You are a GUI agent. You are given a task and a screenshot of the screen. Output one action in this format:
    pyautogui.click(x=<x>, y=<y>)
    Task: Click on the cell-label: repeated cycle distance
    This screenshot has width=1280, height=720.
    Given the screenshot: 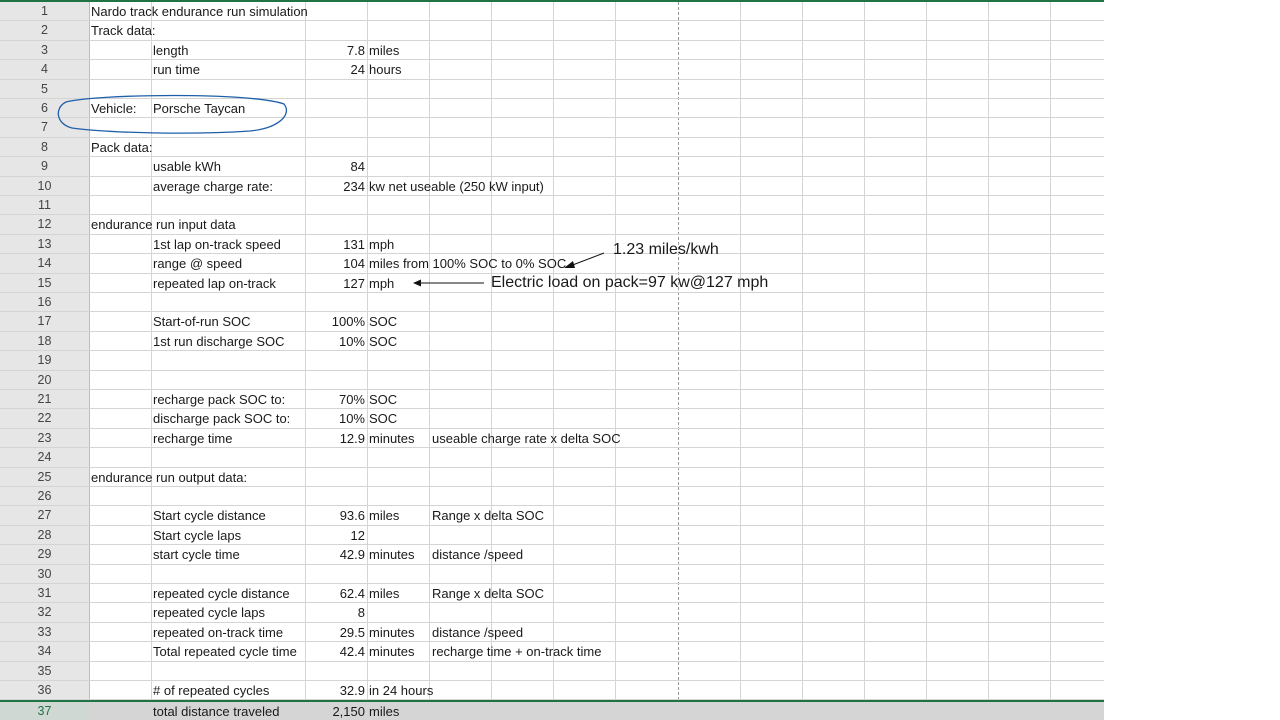 What is the action you would take?
    pyautogui.click(x=229, y=593)
    